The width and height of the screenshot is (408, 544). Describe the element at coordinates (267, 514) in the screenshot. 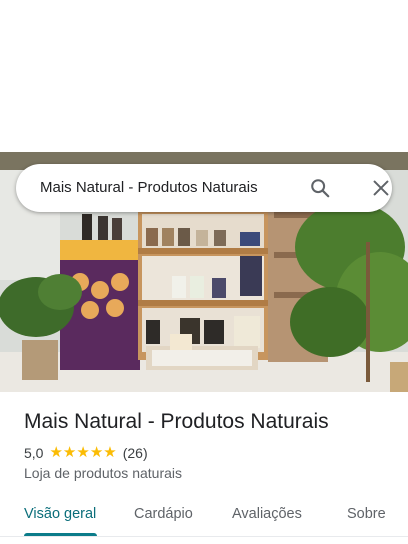

I see `tab-reviews: Avaliações` at that location.